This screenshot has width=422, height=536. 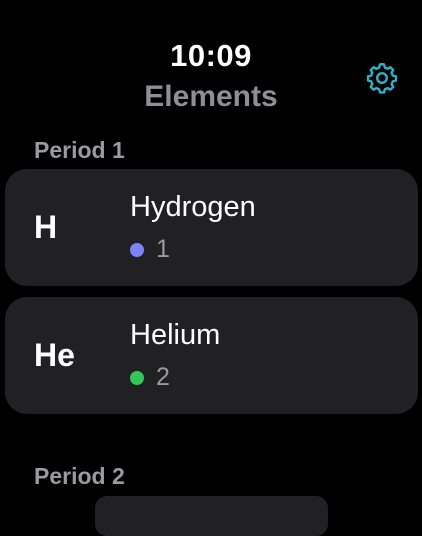 I want to click on element-meta: 1, so click(x=150, y=249).